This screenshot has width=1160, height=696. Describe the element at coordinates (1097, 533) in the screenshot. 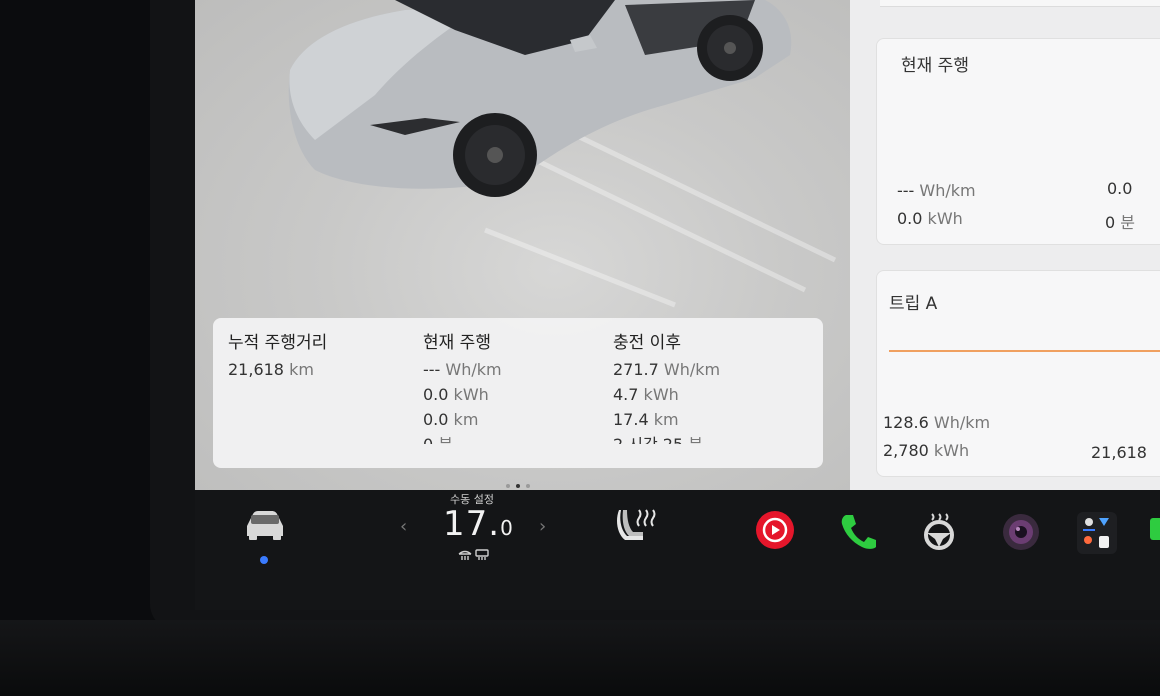

I see `app-launcher-icon` at that location.